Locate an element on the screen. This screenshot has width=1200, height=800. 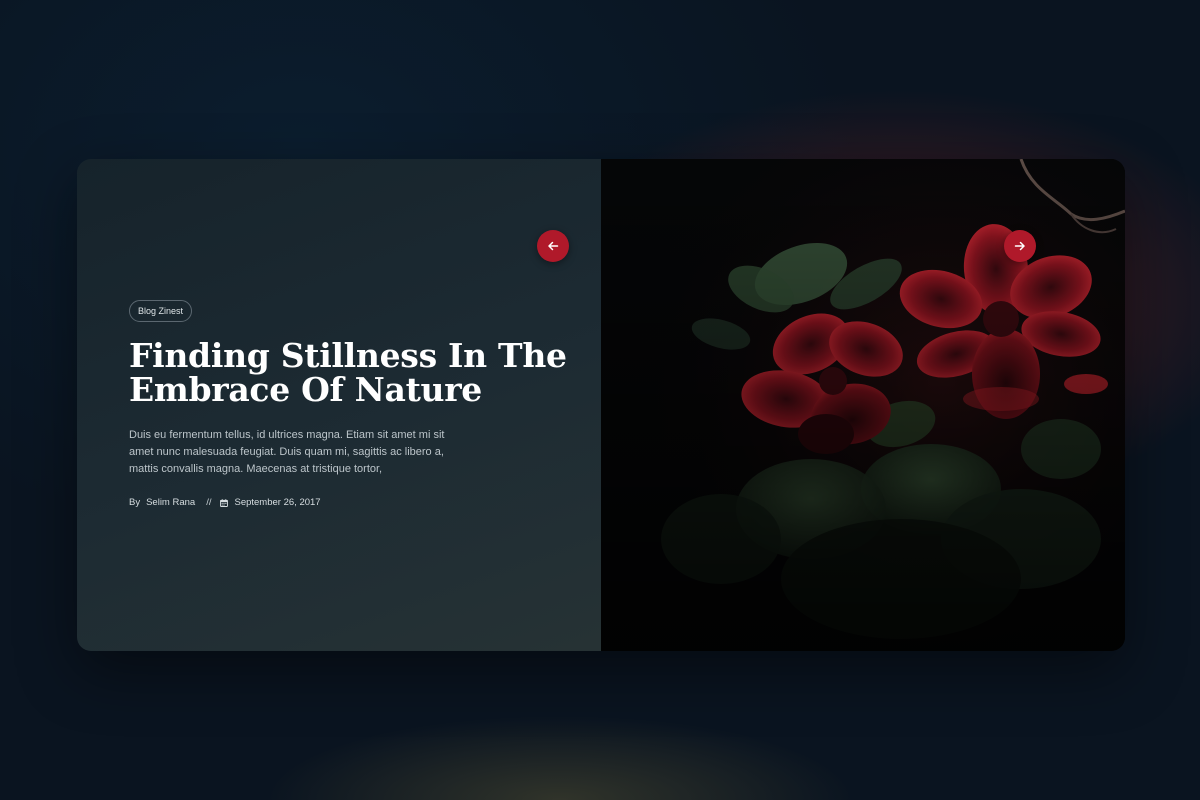
arrow-right-icon is located at coordinates (1019, 246).